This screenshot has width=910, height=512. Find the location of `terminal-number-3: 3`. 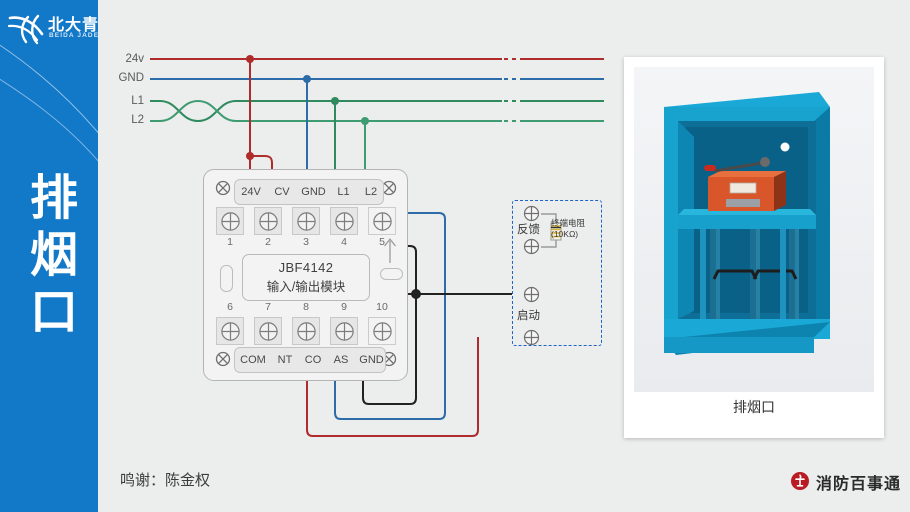

terminal-number-3: 3 is located at coordinates (306, 242).